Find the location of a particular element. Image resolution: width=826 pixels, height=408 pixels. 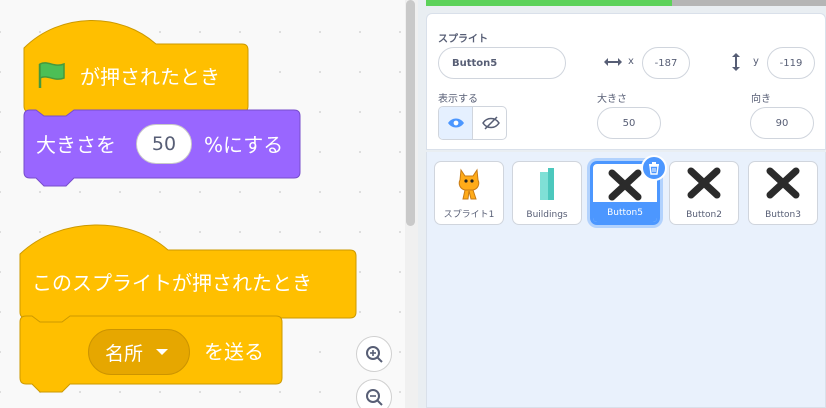

sprite-tile-name: Button5 is located at coordinates (625, 213).